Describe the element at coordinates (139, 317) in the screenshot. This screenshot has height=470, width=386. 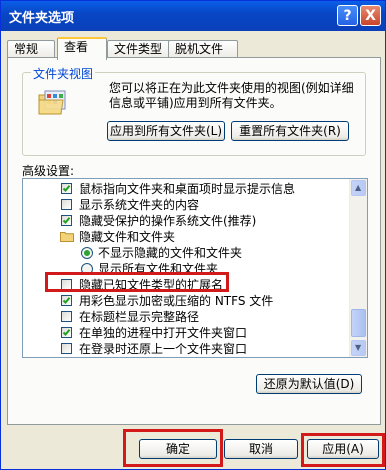
I see `item-label: 在标题栏显示完整路径` at that location.